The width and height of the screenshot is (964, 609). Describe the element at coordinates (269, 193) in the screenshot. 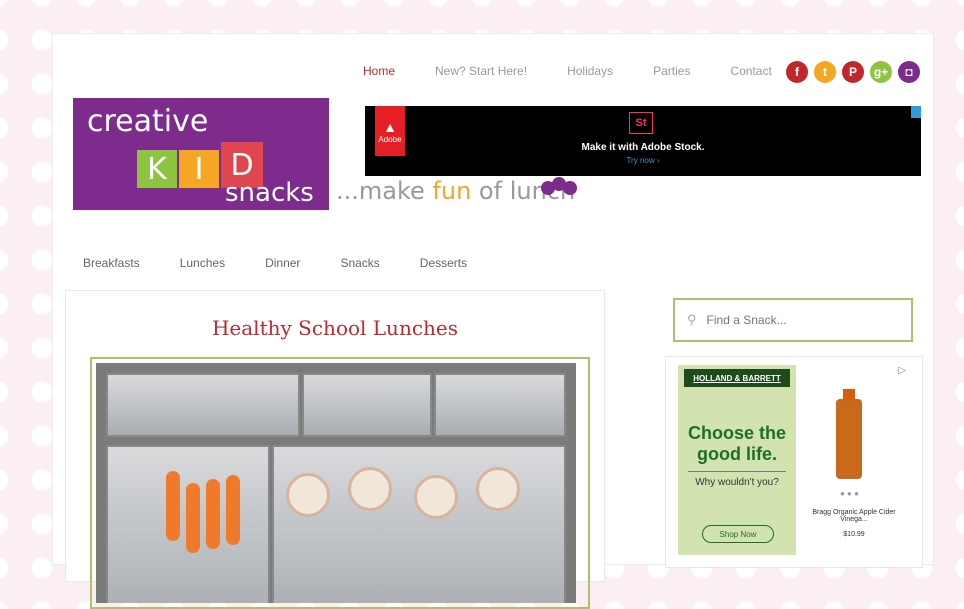

I see `logo-text-snacks: snacks` at that location.